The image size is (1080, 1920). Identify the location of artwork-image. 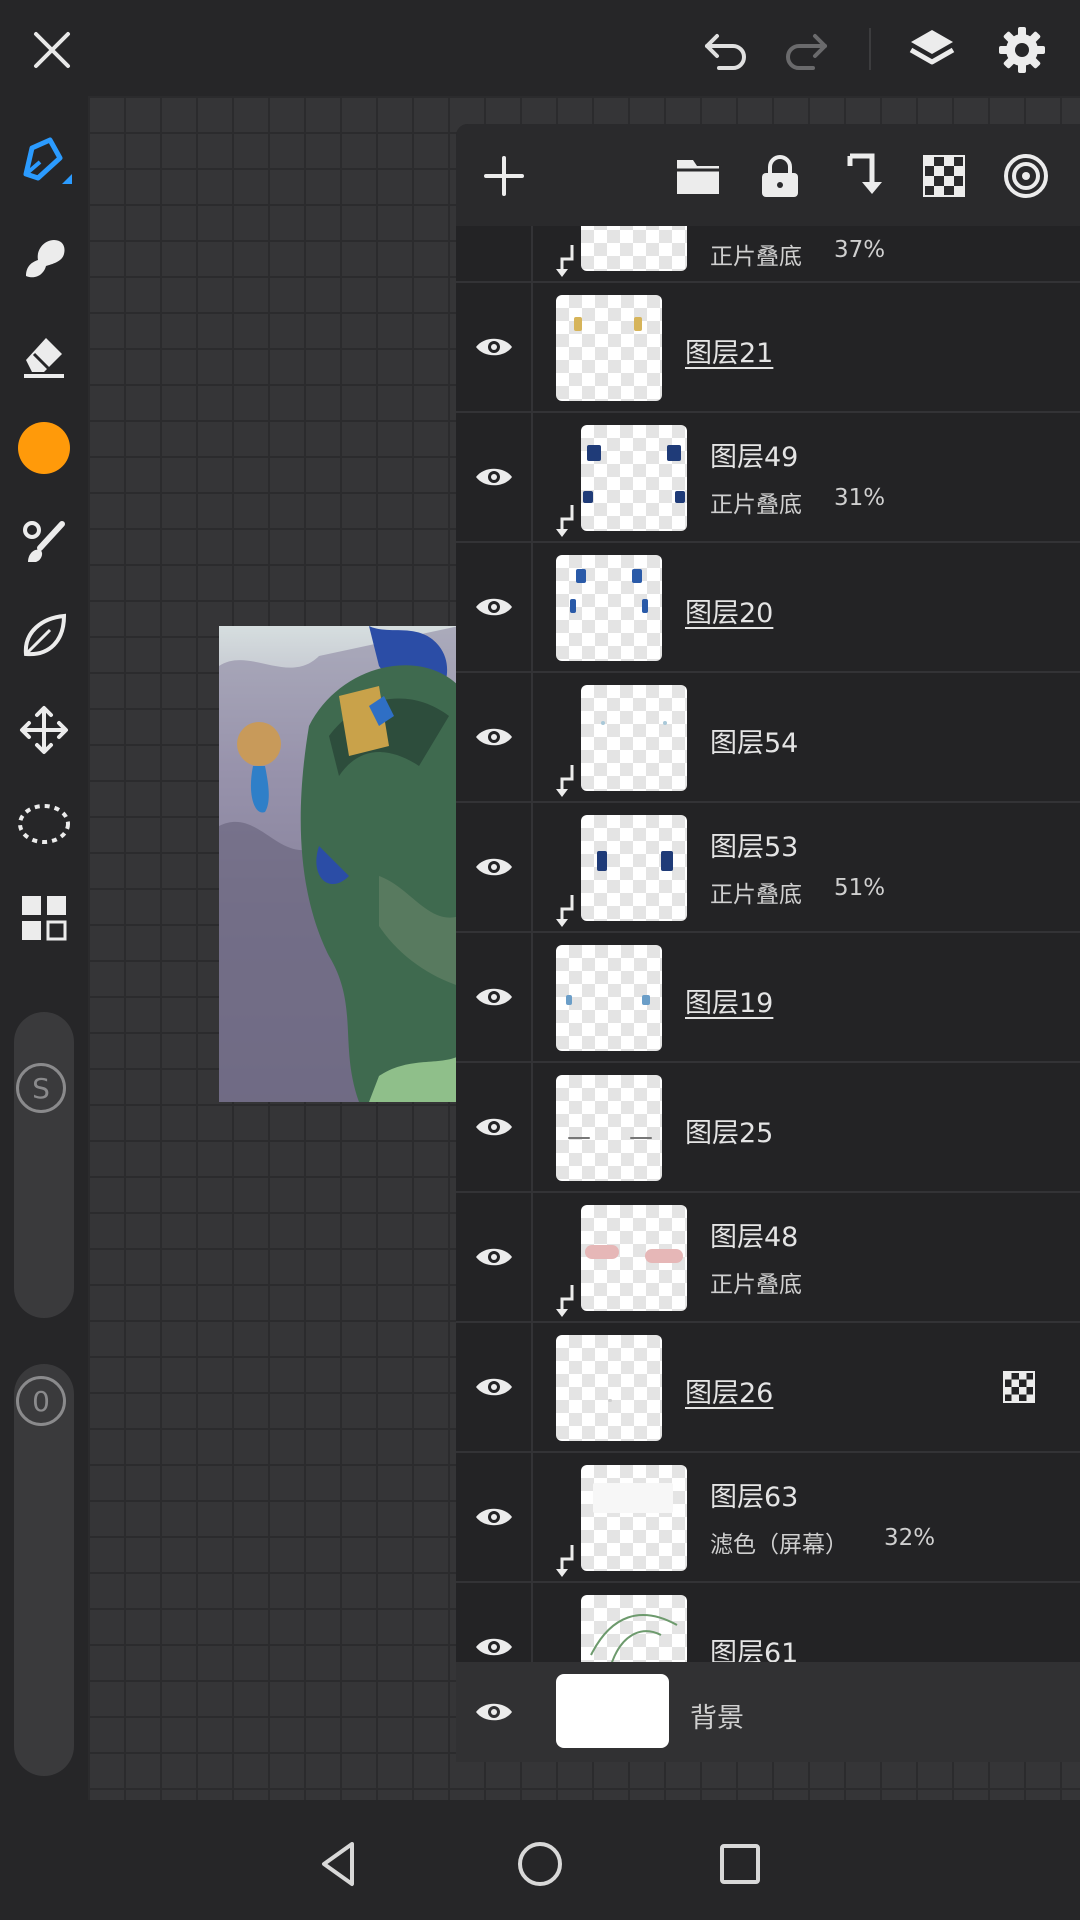
(339, 864).